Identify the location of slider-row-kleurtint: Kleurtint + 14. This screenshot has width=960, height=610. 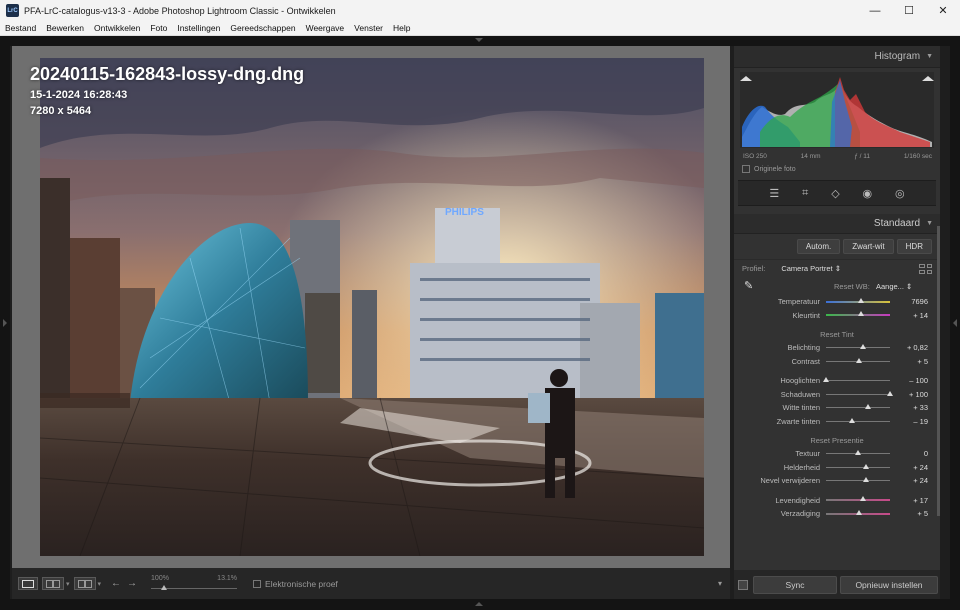
(837, 316).